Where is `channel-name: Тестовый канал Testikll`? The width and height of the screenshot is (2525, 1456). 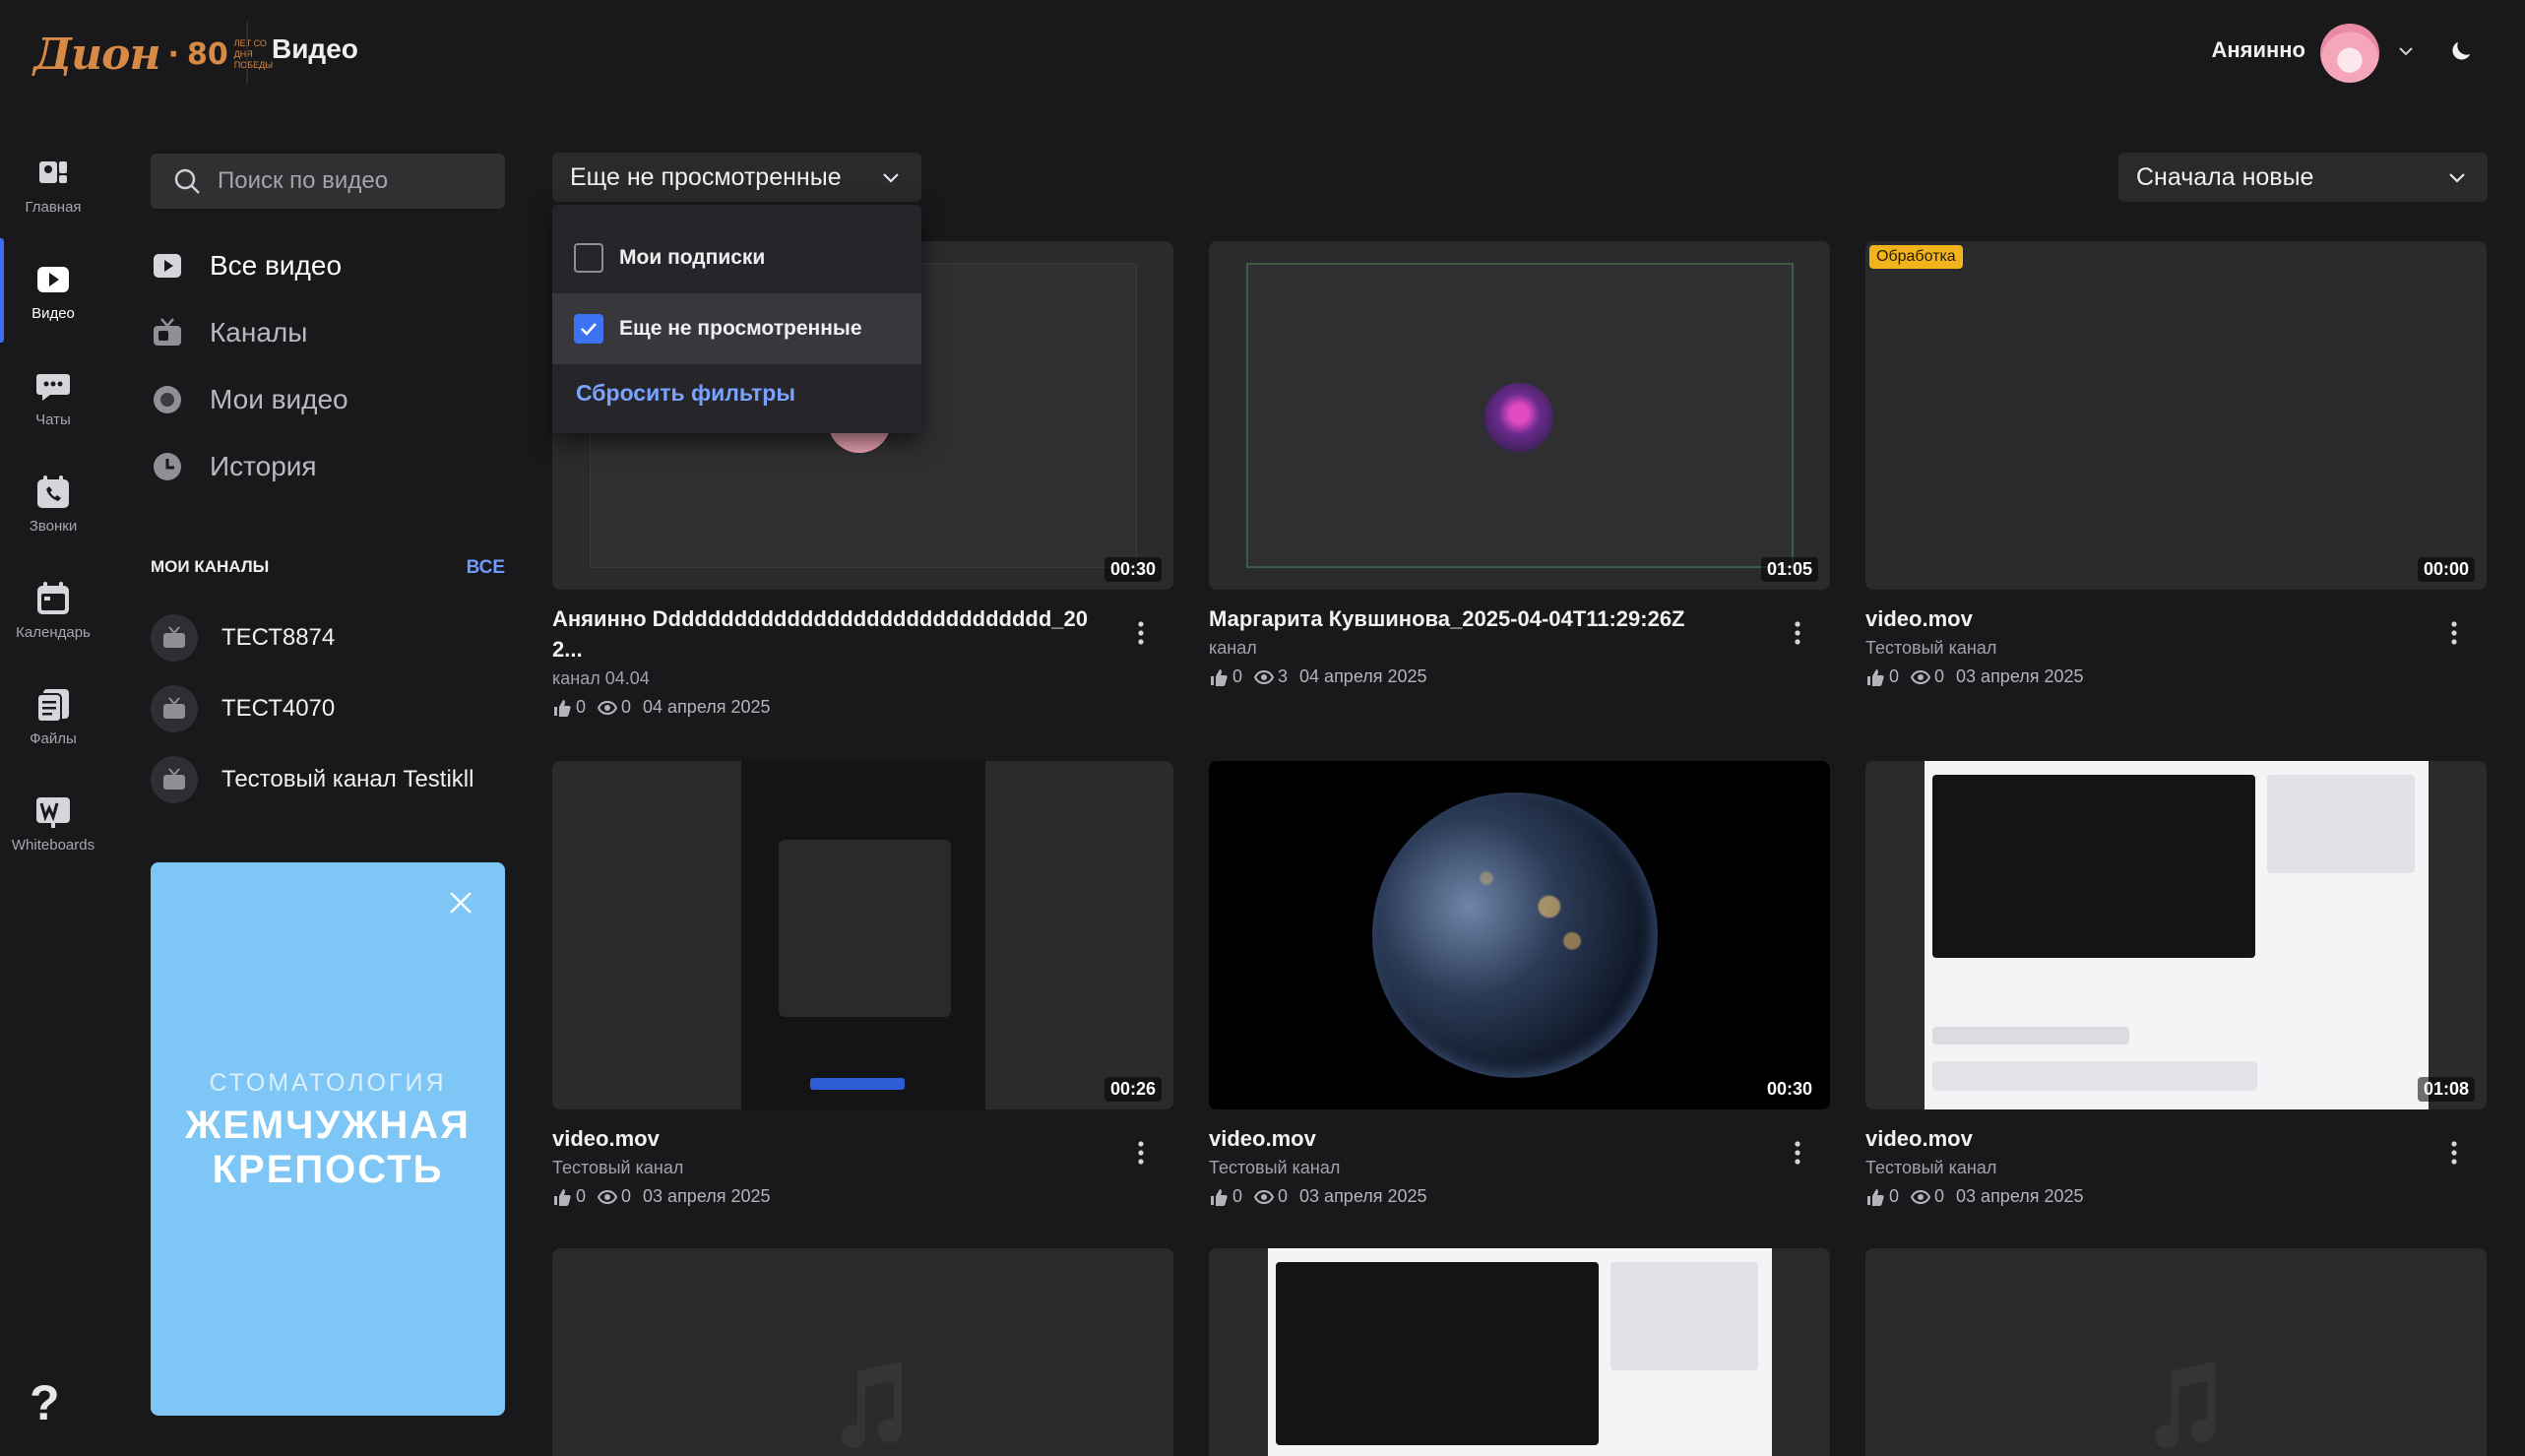 channel-name: Тестовый канал Testikll is located at coordinates (347, 779).